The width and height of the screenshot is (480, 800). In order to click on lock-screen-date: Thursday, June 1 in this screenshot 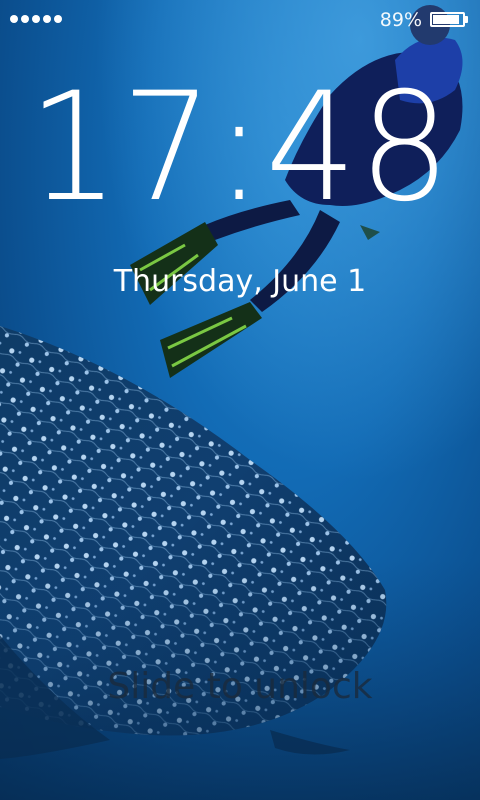, I will do `click(240, 281)`.